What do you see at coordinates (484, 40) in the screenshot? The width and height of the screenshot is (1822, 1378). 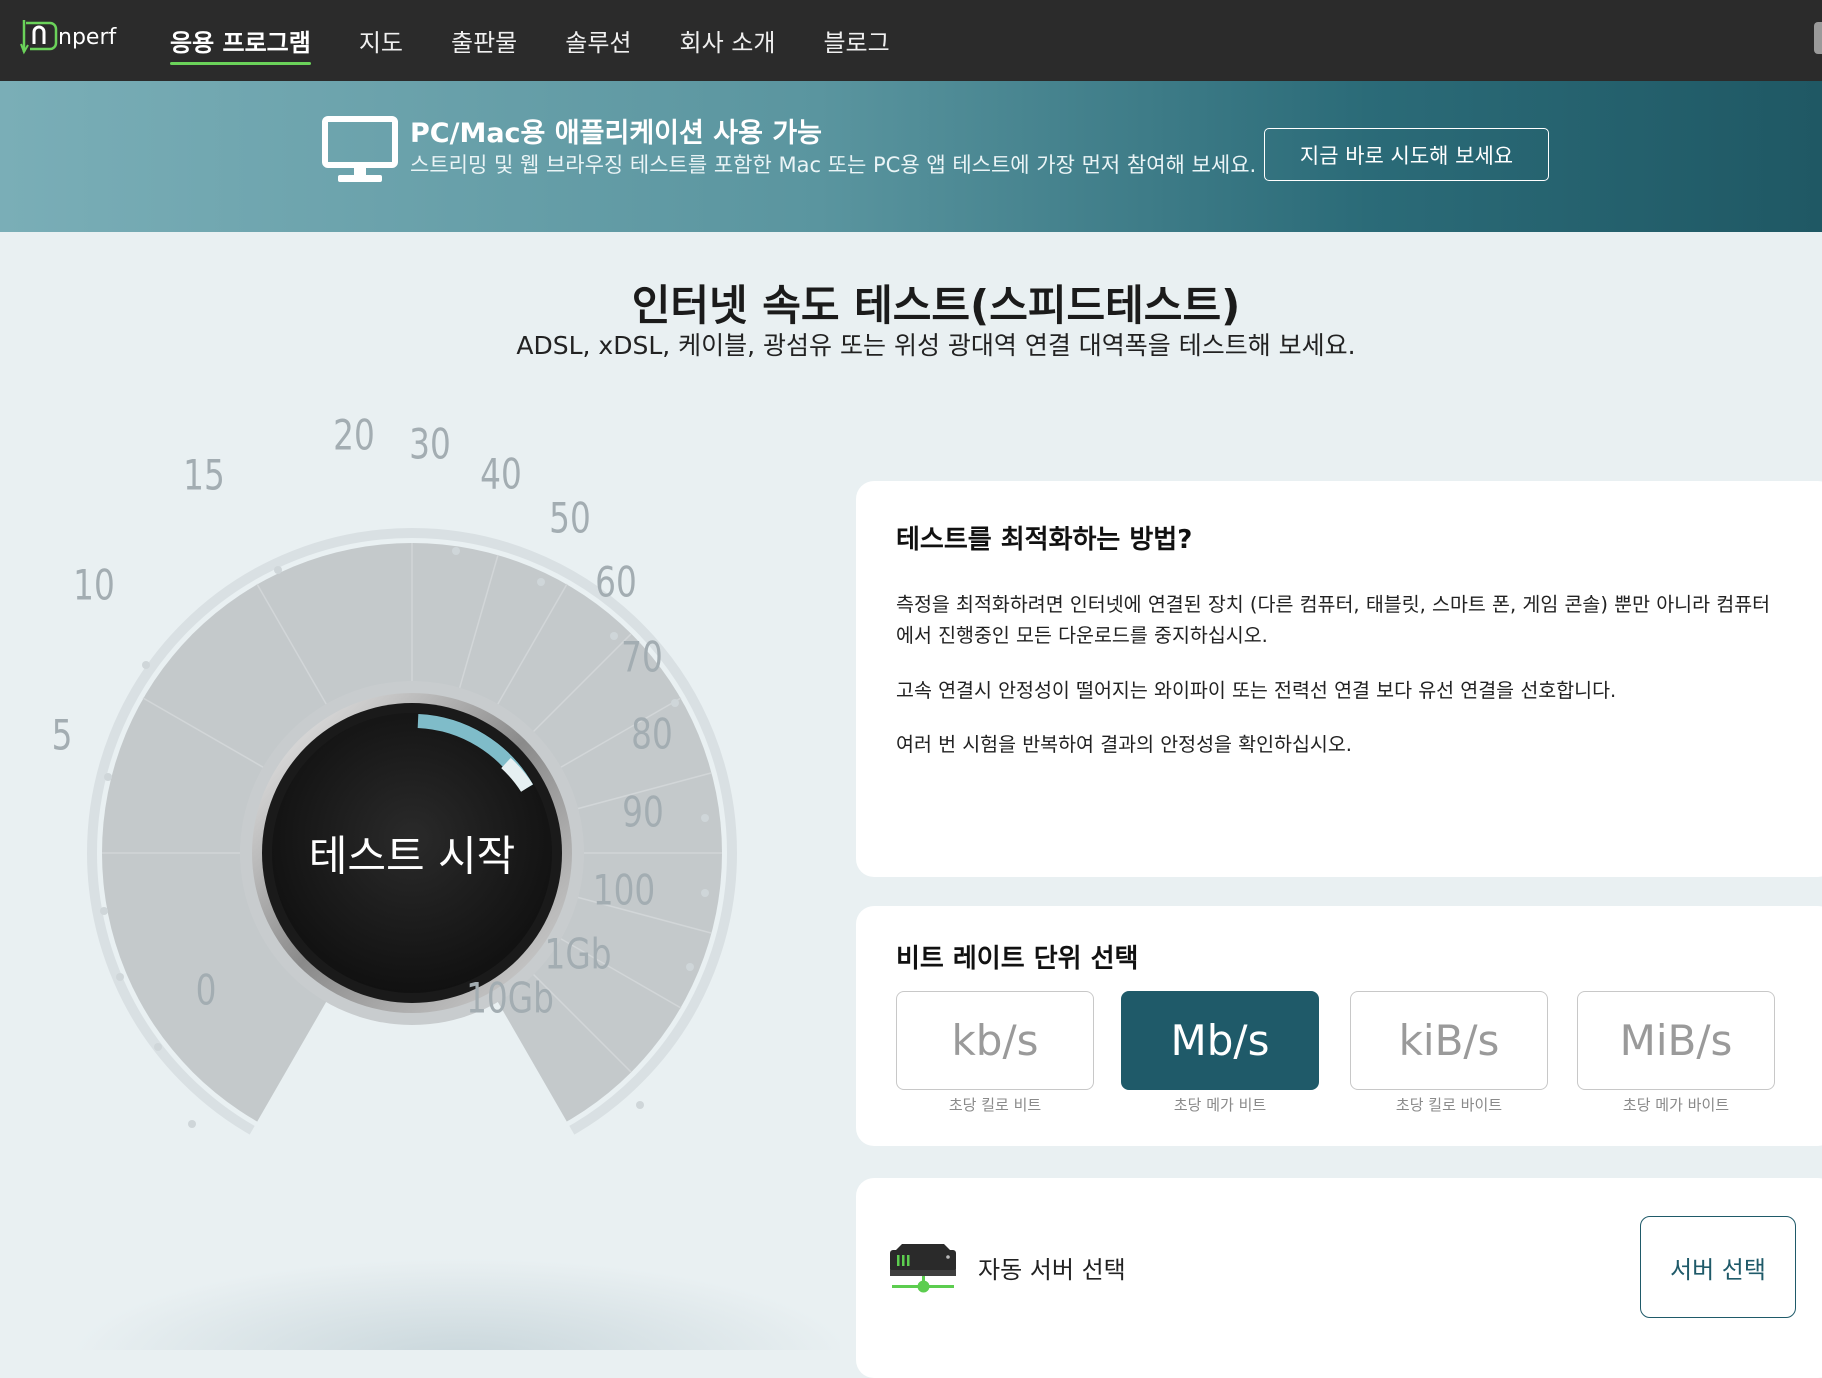 I see `nav-item-publications: 출판물` at bounding box center [484, 40].